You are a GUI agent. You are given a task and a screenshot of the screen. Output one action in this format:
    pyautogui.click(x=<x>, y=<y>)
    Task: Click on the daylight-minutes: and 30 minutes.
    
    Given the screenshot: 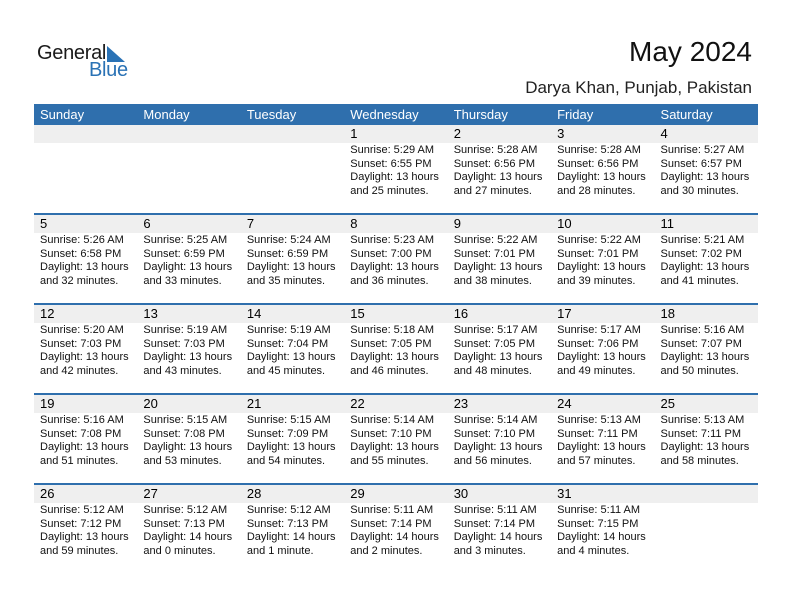 What is the action you would take?
    pyautogui.click(x=699, y=190)
    